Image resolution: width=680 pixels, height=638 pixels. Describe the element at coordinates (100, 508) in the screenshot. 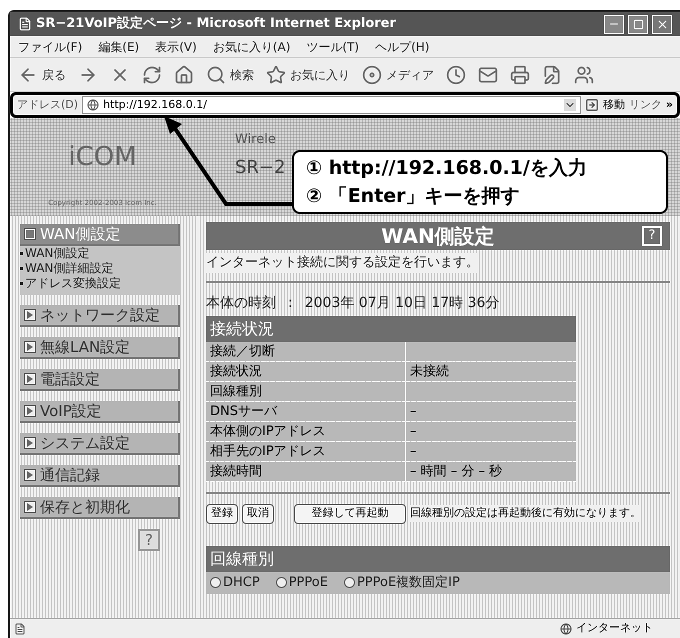

I see `nav-button: 保存と初期化` at that location.